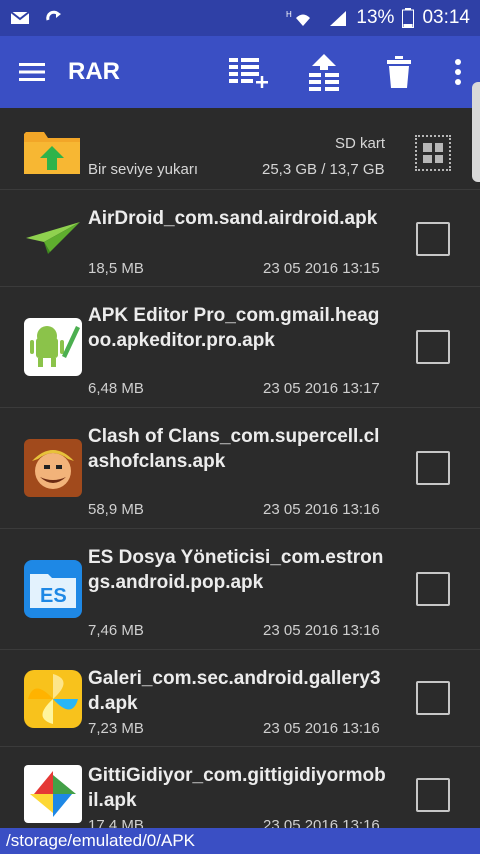 The height and width of the screenshot is (854, 480). I want to click on file-size: 7,46 MB, so click(116, 630).